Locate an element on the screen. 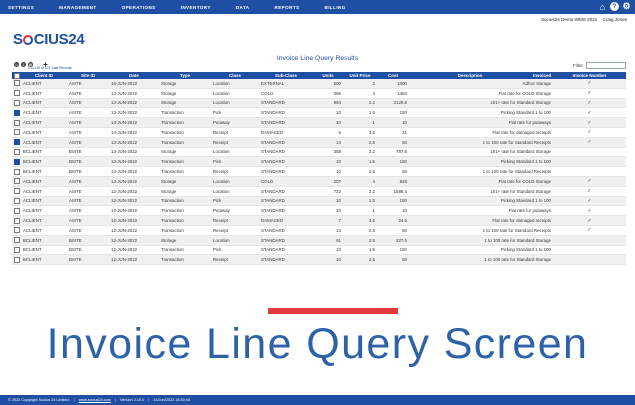 The width and height of the screenshot is (635, 405). home-icon: ⌂ is located at coordinates (602, 7).